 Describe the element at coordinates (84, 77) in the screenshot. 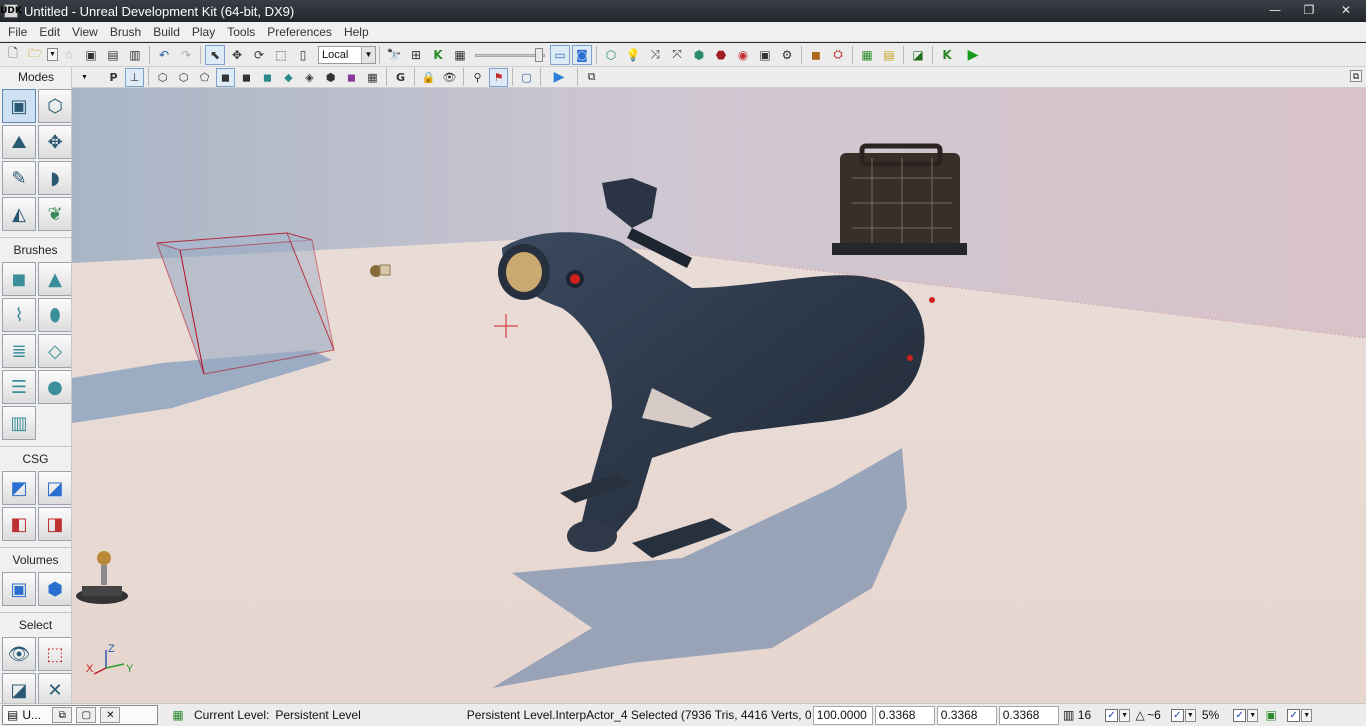

I see `modes-dropdown: ▼` at that location.